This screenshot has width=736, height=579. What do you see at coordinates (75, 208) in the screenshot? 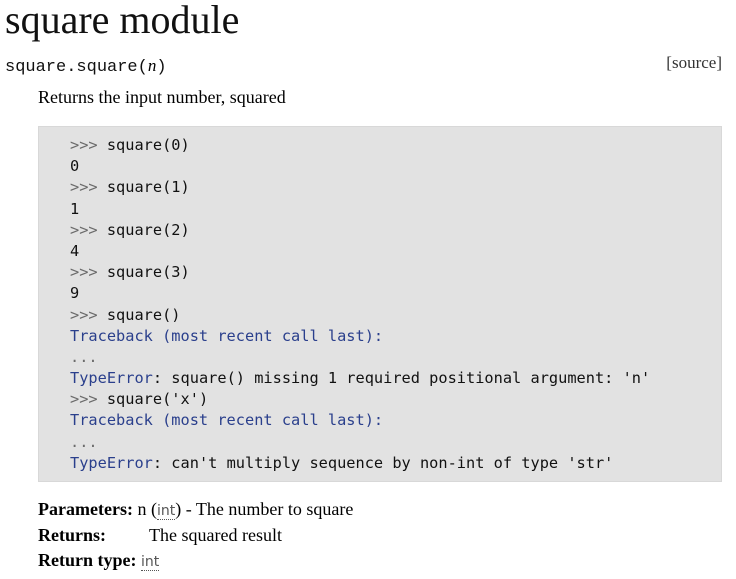
I see `code-output: 1` at bounding box center [75, 208].